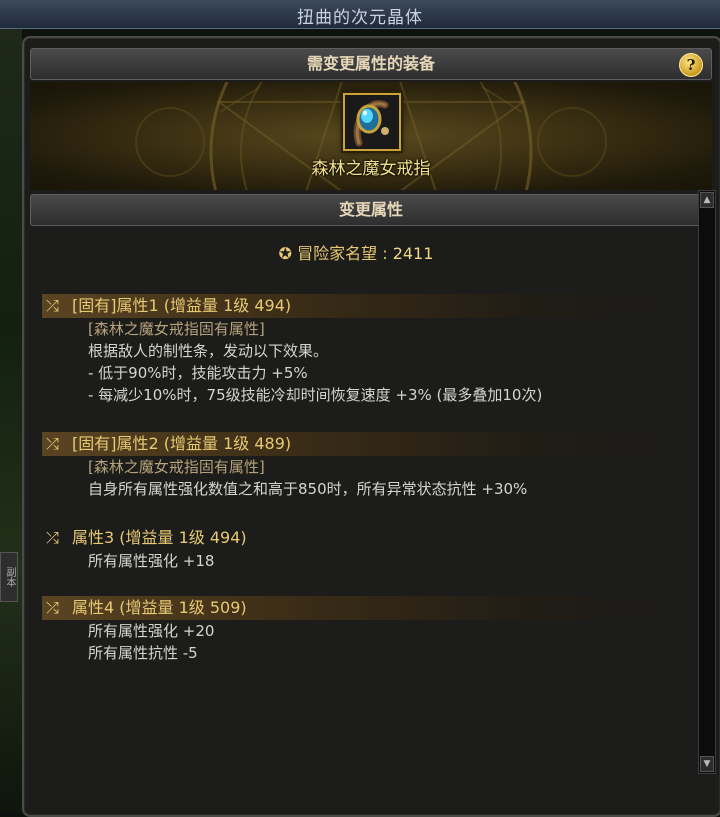  What do you see at coordinates (360, 18) in the screenshot?
I see `window-title: 扭曲的次元晶体` at bounding box center [360, 18].